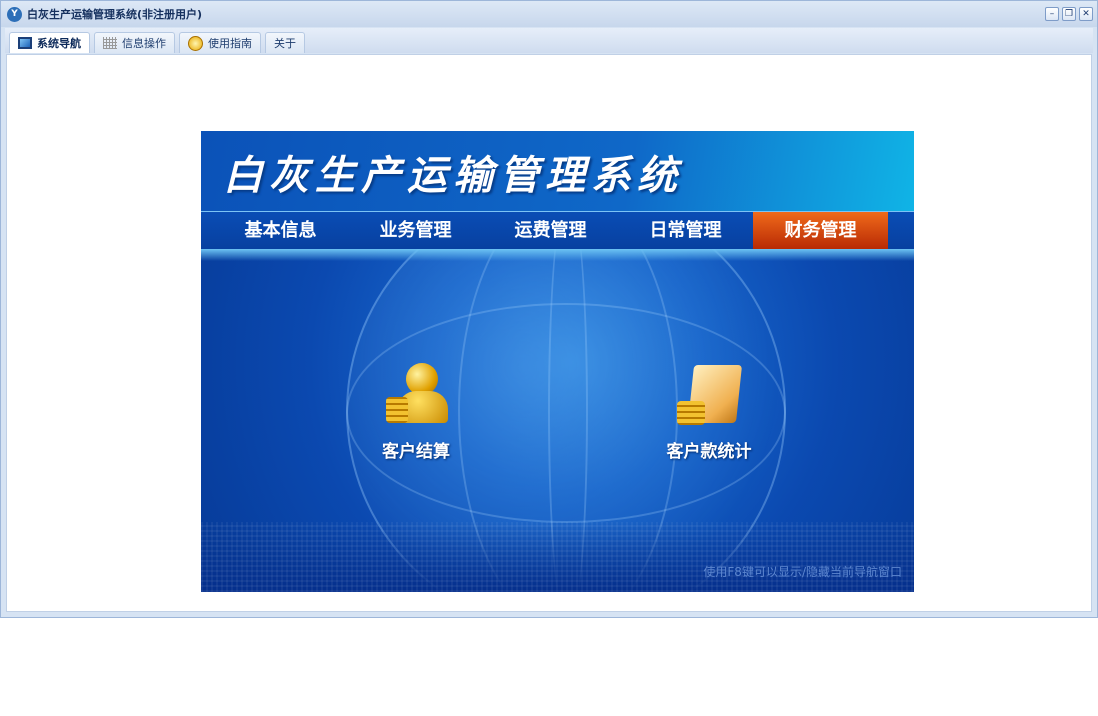 This screenshot has width=1098, height=716. What do you see at coordinates (820, 230) in the screenshot?
I see `menu-finance: 财务管理` at bounding box center [820, 230].